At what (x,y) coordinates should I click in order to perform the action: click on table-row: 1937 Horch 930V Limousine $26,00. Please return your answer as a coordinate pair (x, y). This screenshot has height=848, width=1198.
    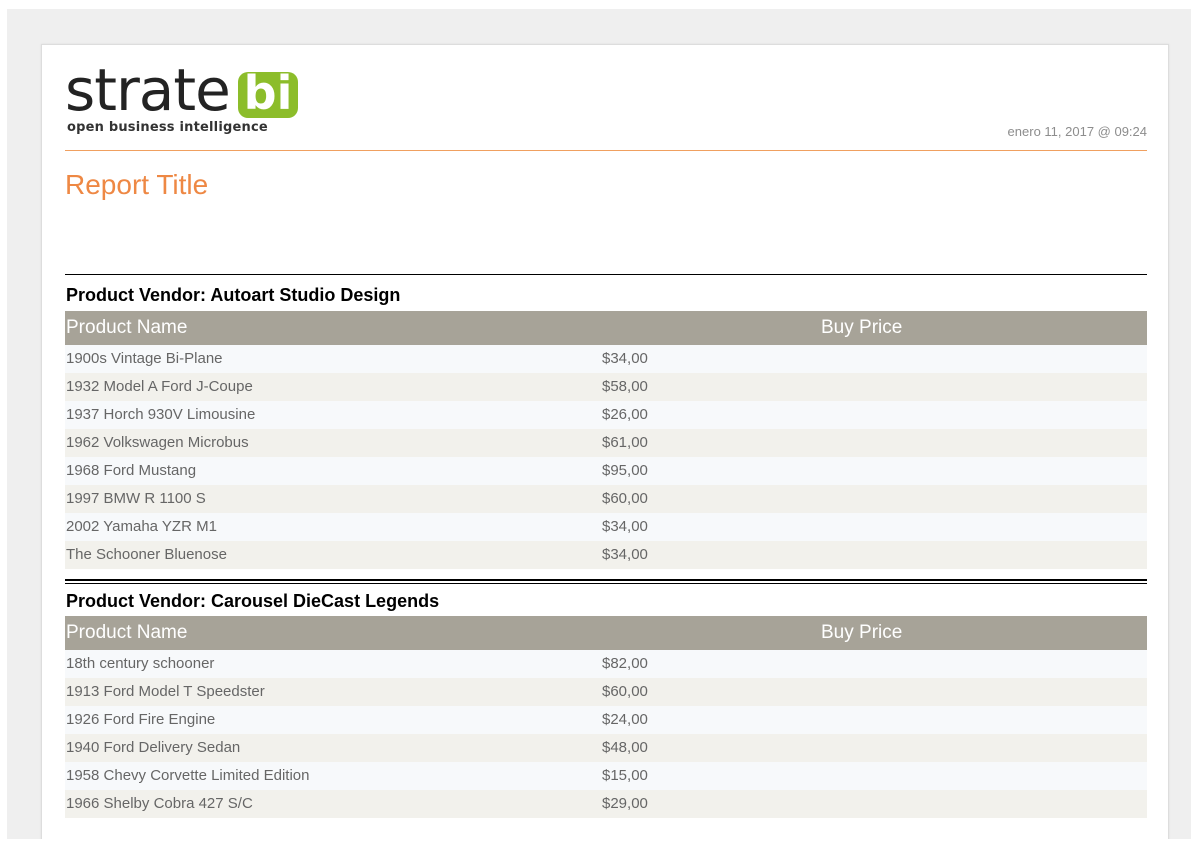
    Looking at the image, I should click on (606, 415).